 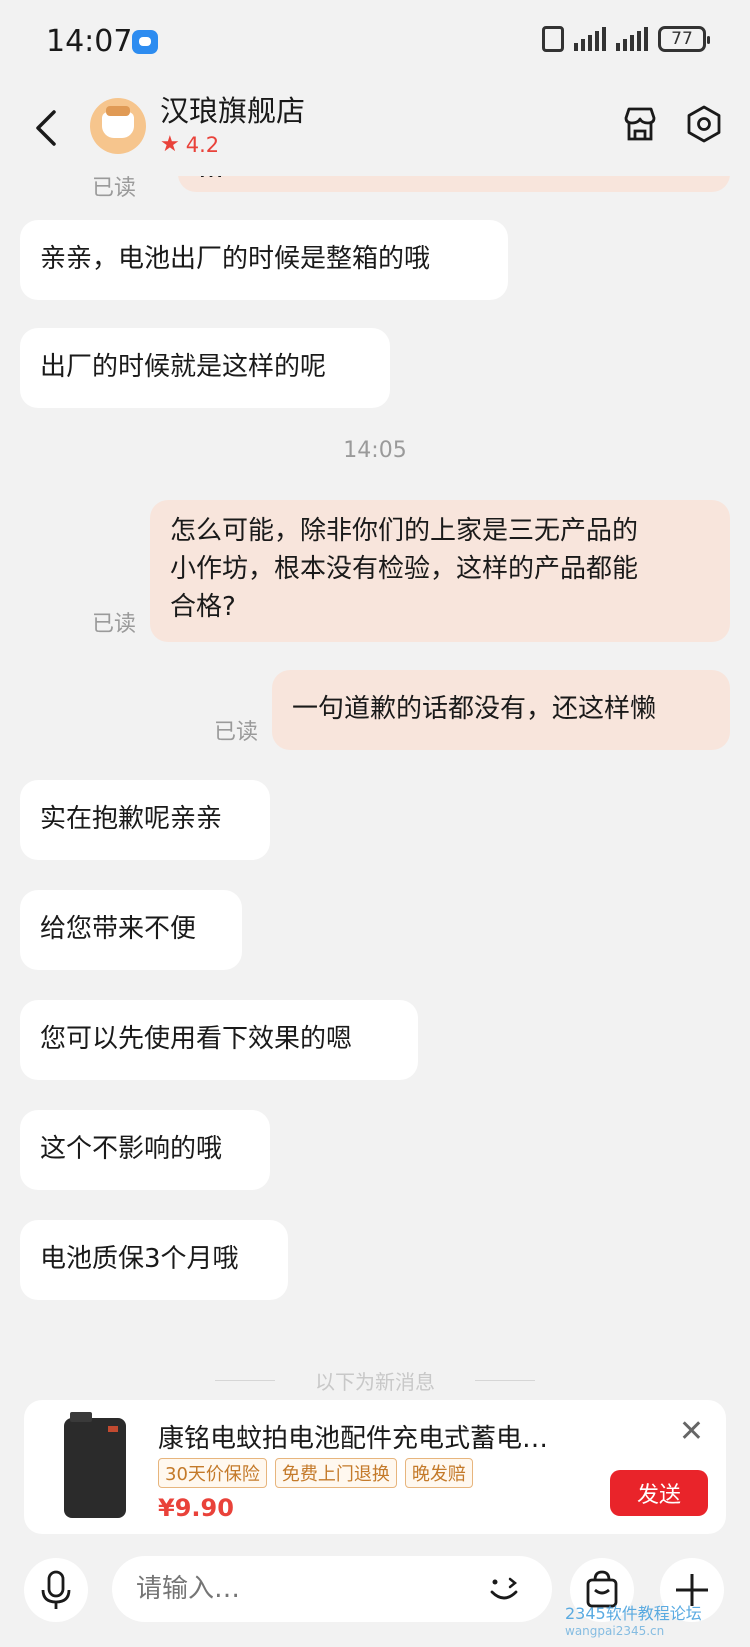 What do you see at coordinates (202, 144) in the screenshot?
I see `rating-value: 4.2` at bounding box center [202, 144].